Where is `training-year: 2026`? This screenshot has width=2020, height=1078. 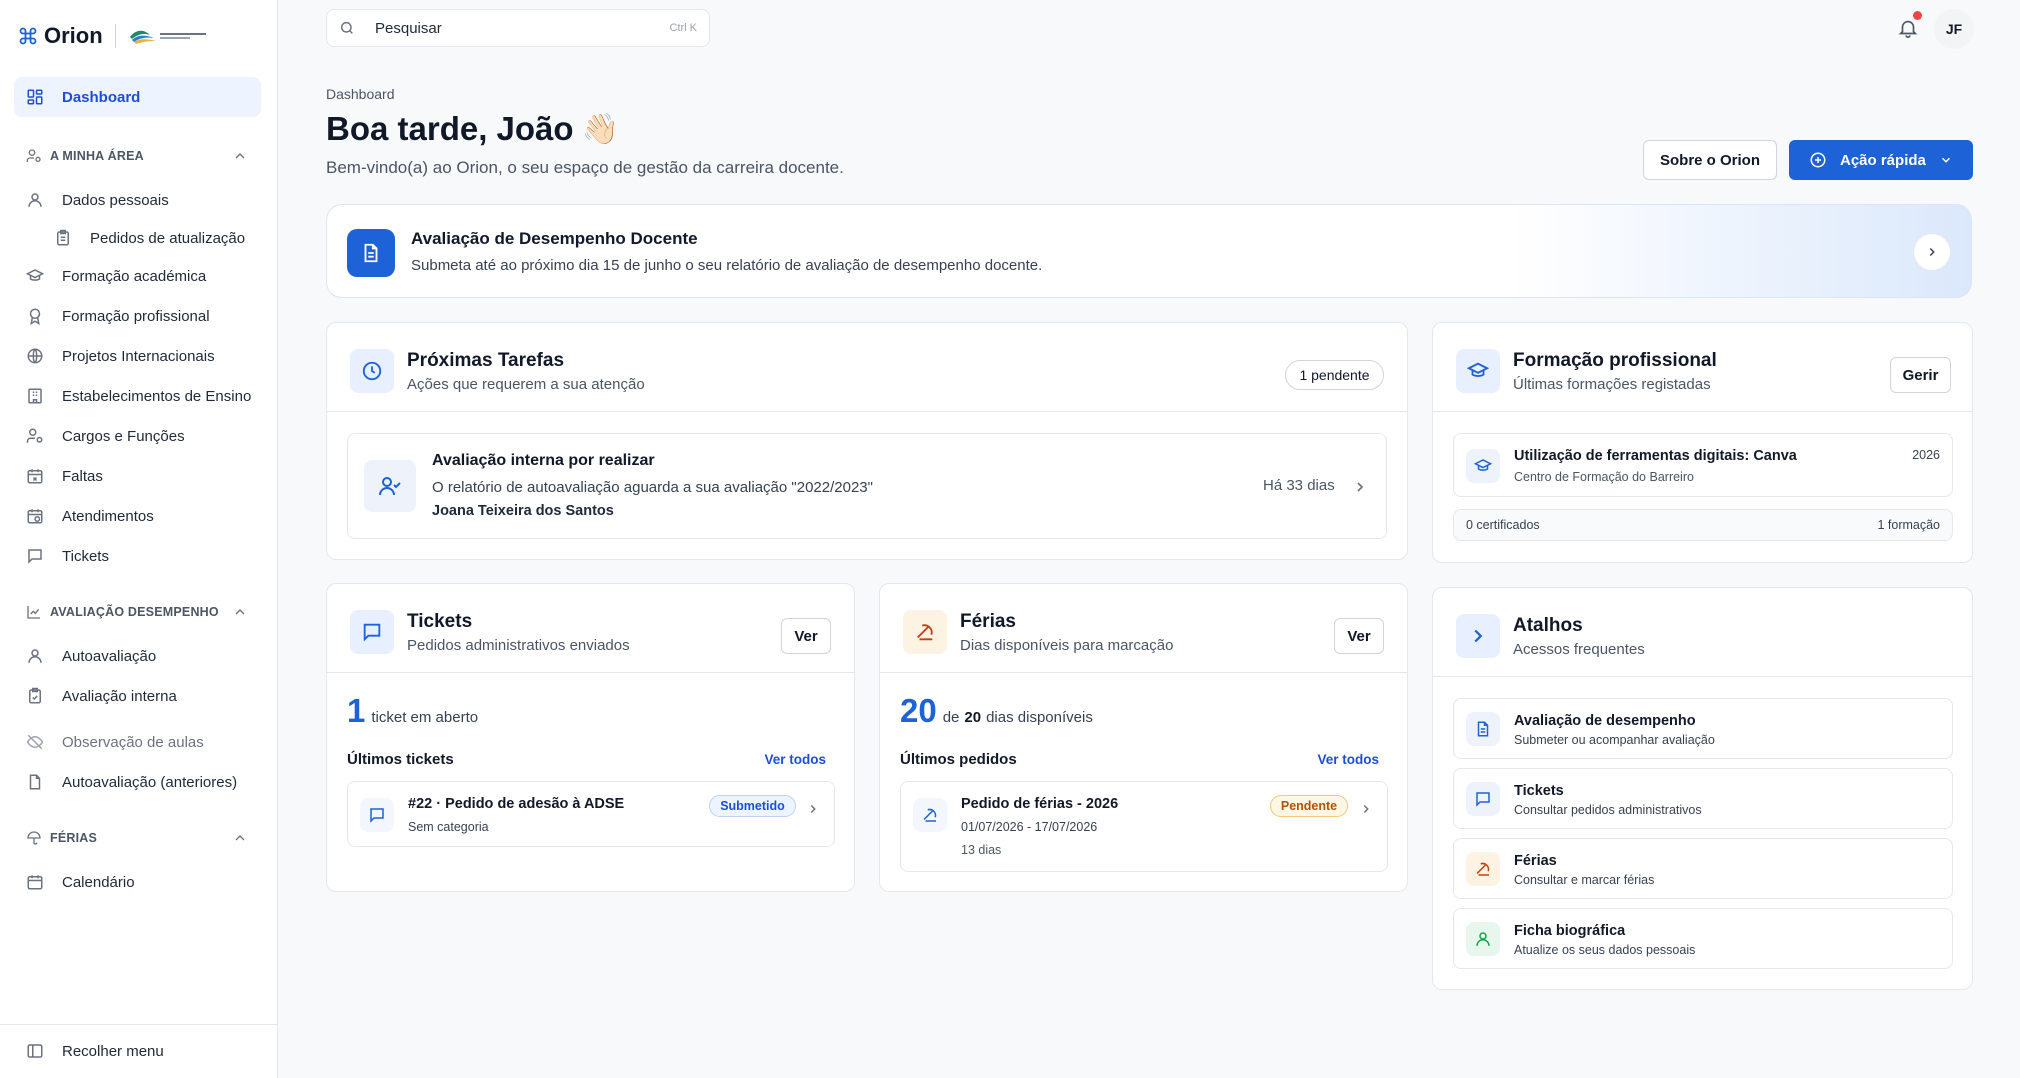
training-year: 2026 is located at coordinates (1926, 455).